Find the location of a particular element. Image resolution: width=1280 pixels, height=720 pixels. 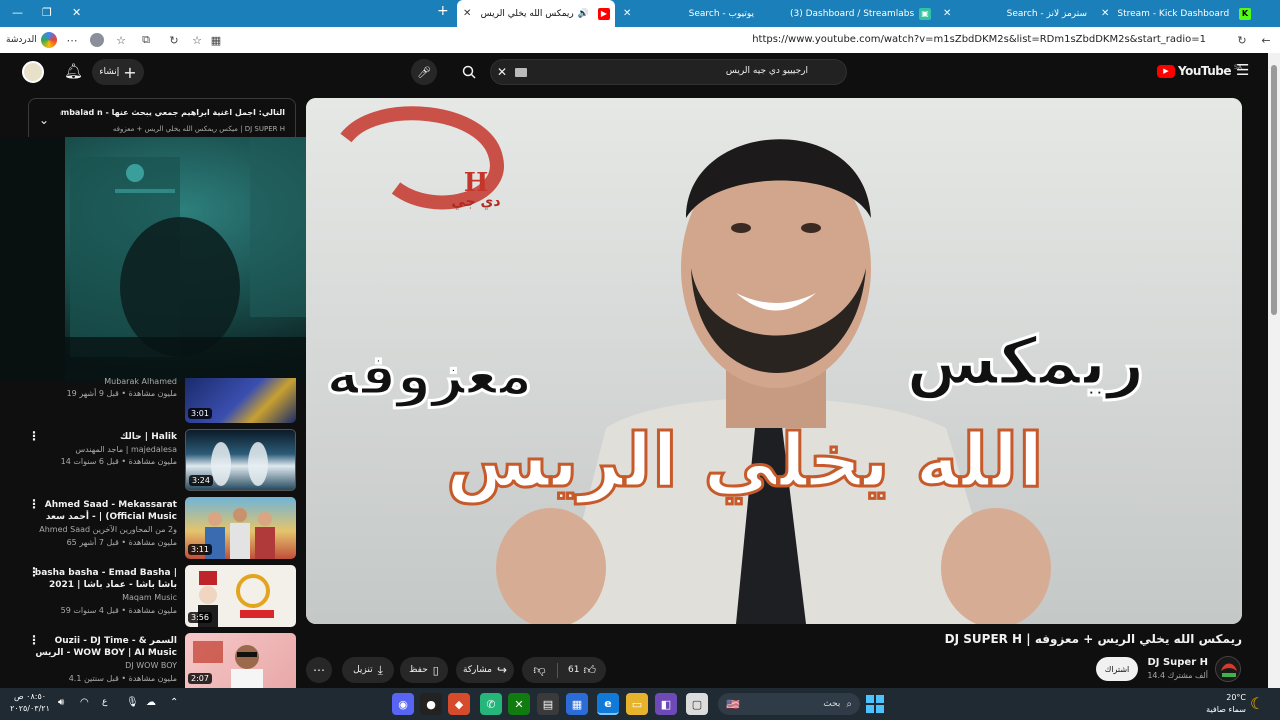

store-icon: ▦ is located at coordinates (577, 704).